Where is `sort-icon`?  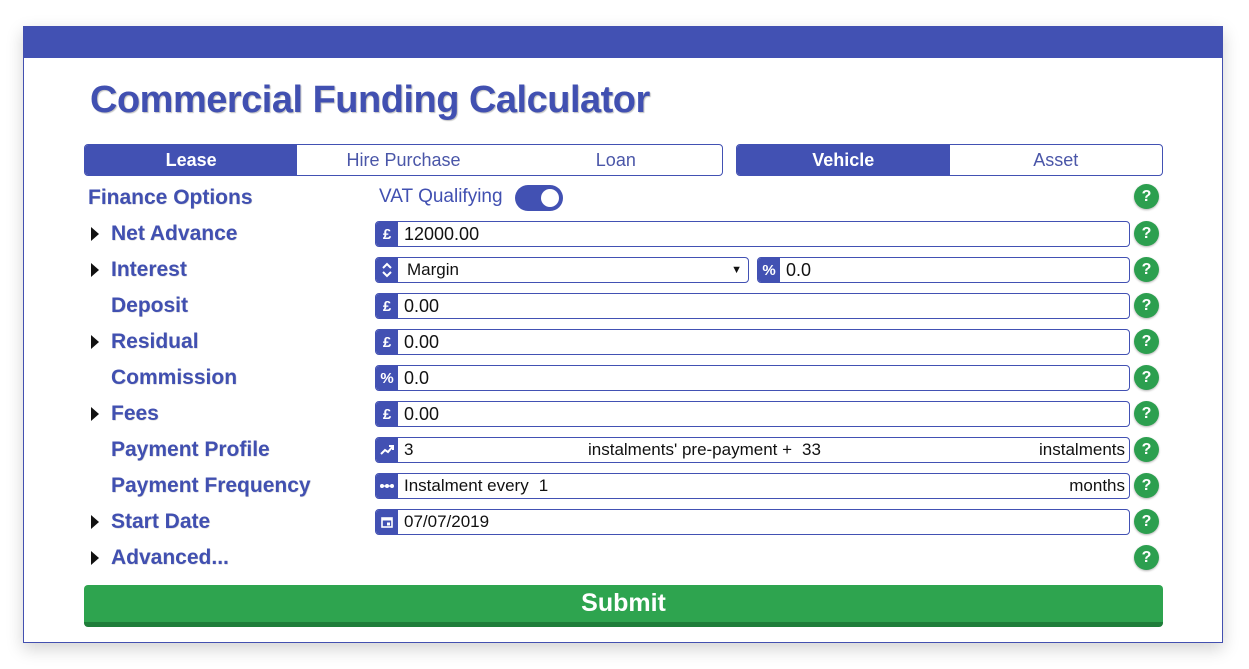 sort-icon is located at coordinates (387, 270).